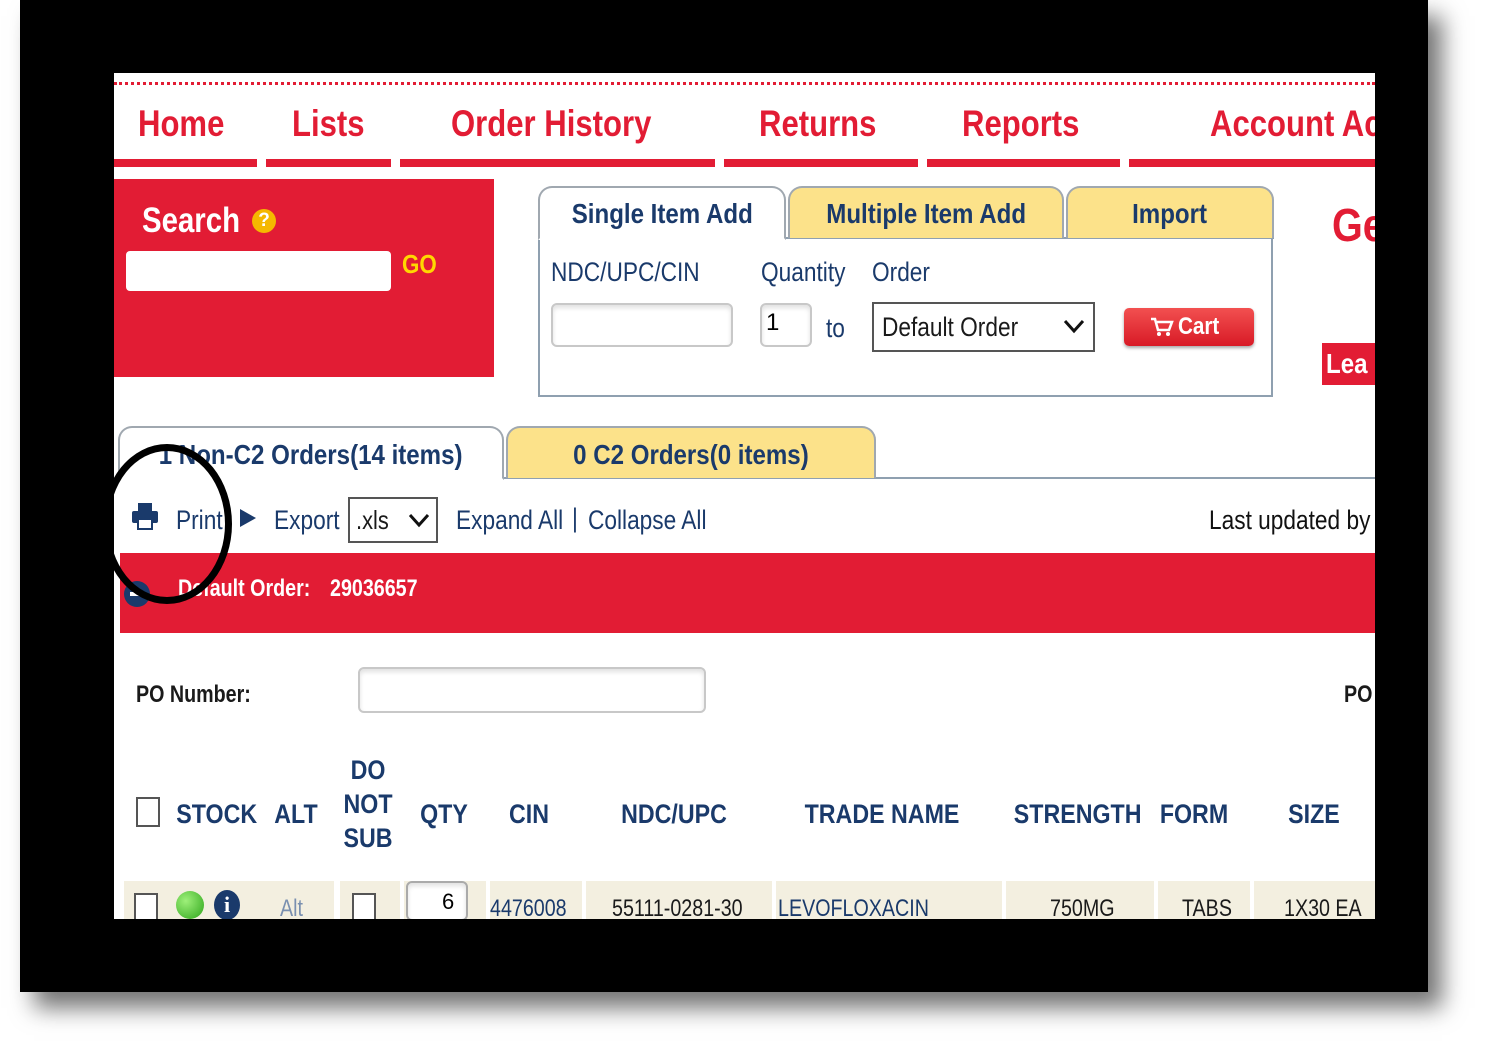 The width and height of the screenshot is (1492, 1056). Describe the element at coordinates (529, 814) in the screenshot. I see `col-cin: CIN` at that location.